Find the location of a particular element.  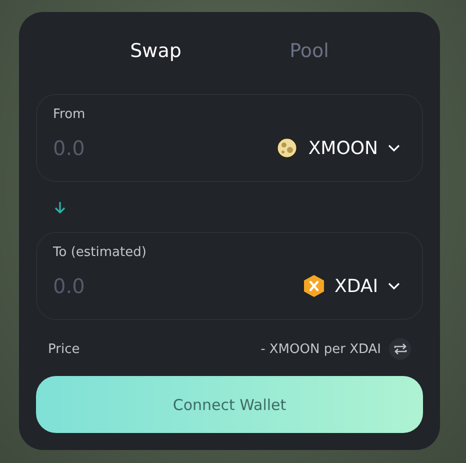

invert-price-button is located at coordinates (400, 349).